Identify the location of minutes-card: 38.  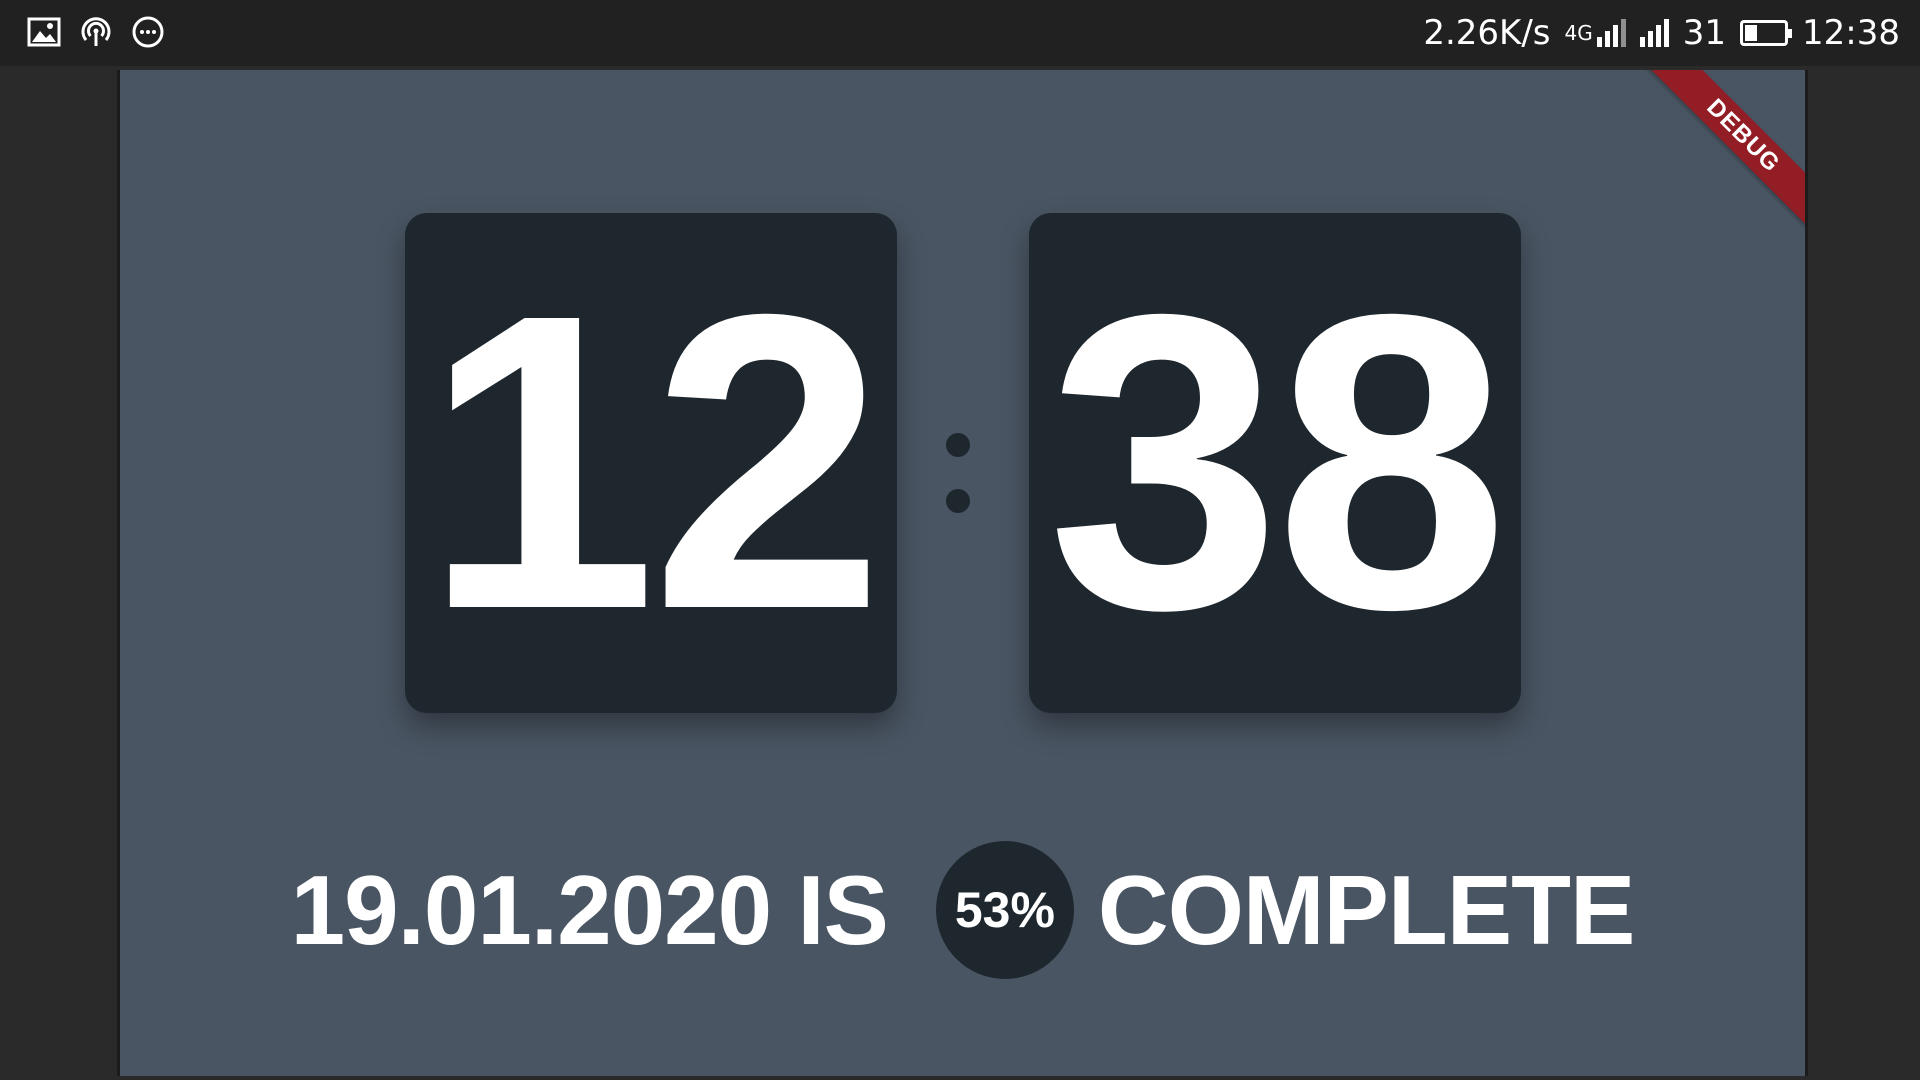
(1275, 463).